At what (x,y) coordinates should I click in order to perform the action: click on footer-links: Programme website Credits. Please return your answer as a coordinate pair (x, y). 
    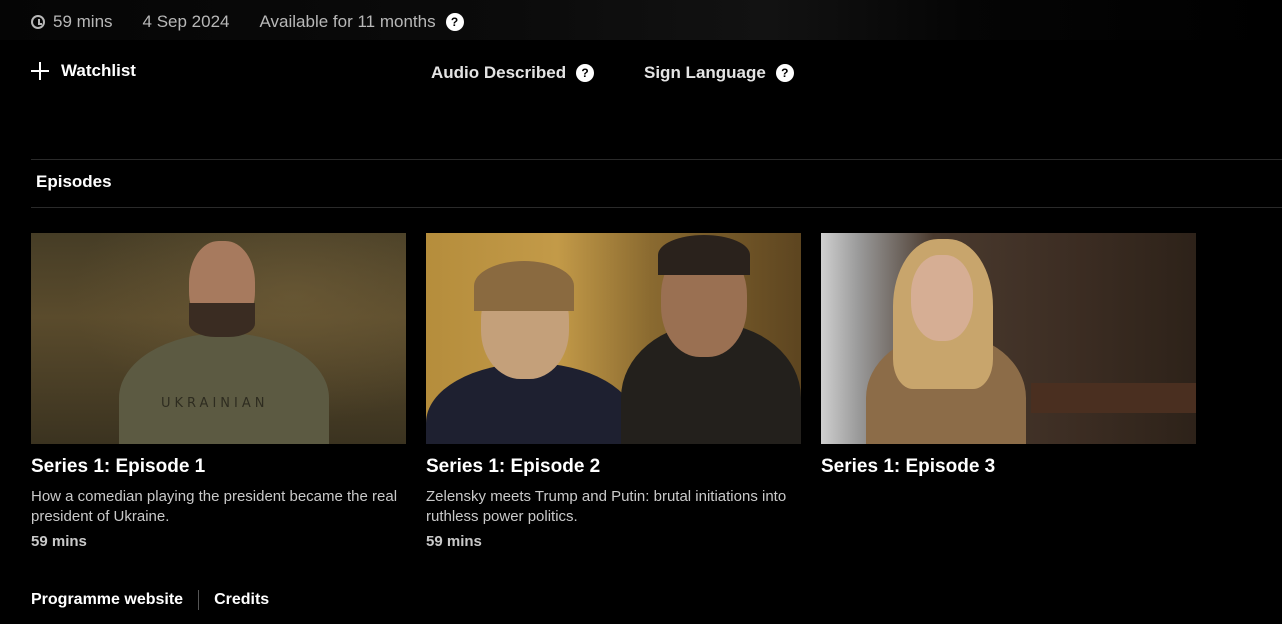
    Looking at the image, I should click on (150, 600).